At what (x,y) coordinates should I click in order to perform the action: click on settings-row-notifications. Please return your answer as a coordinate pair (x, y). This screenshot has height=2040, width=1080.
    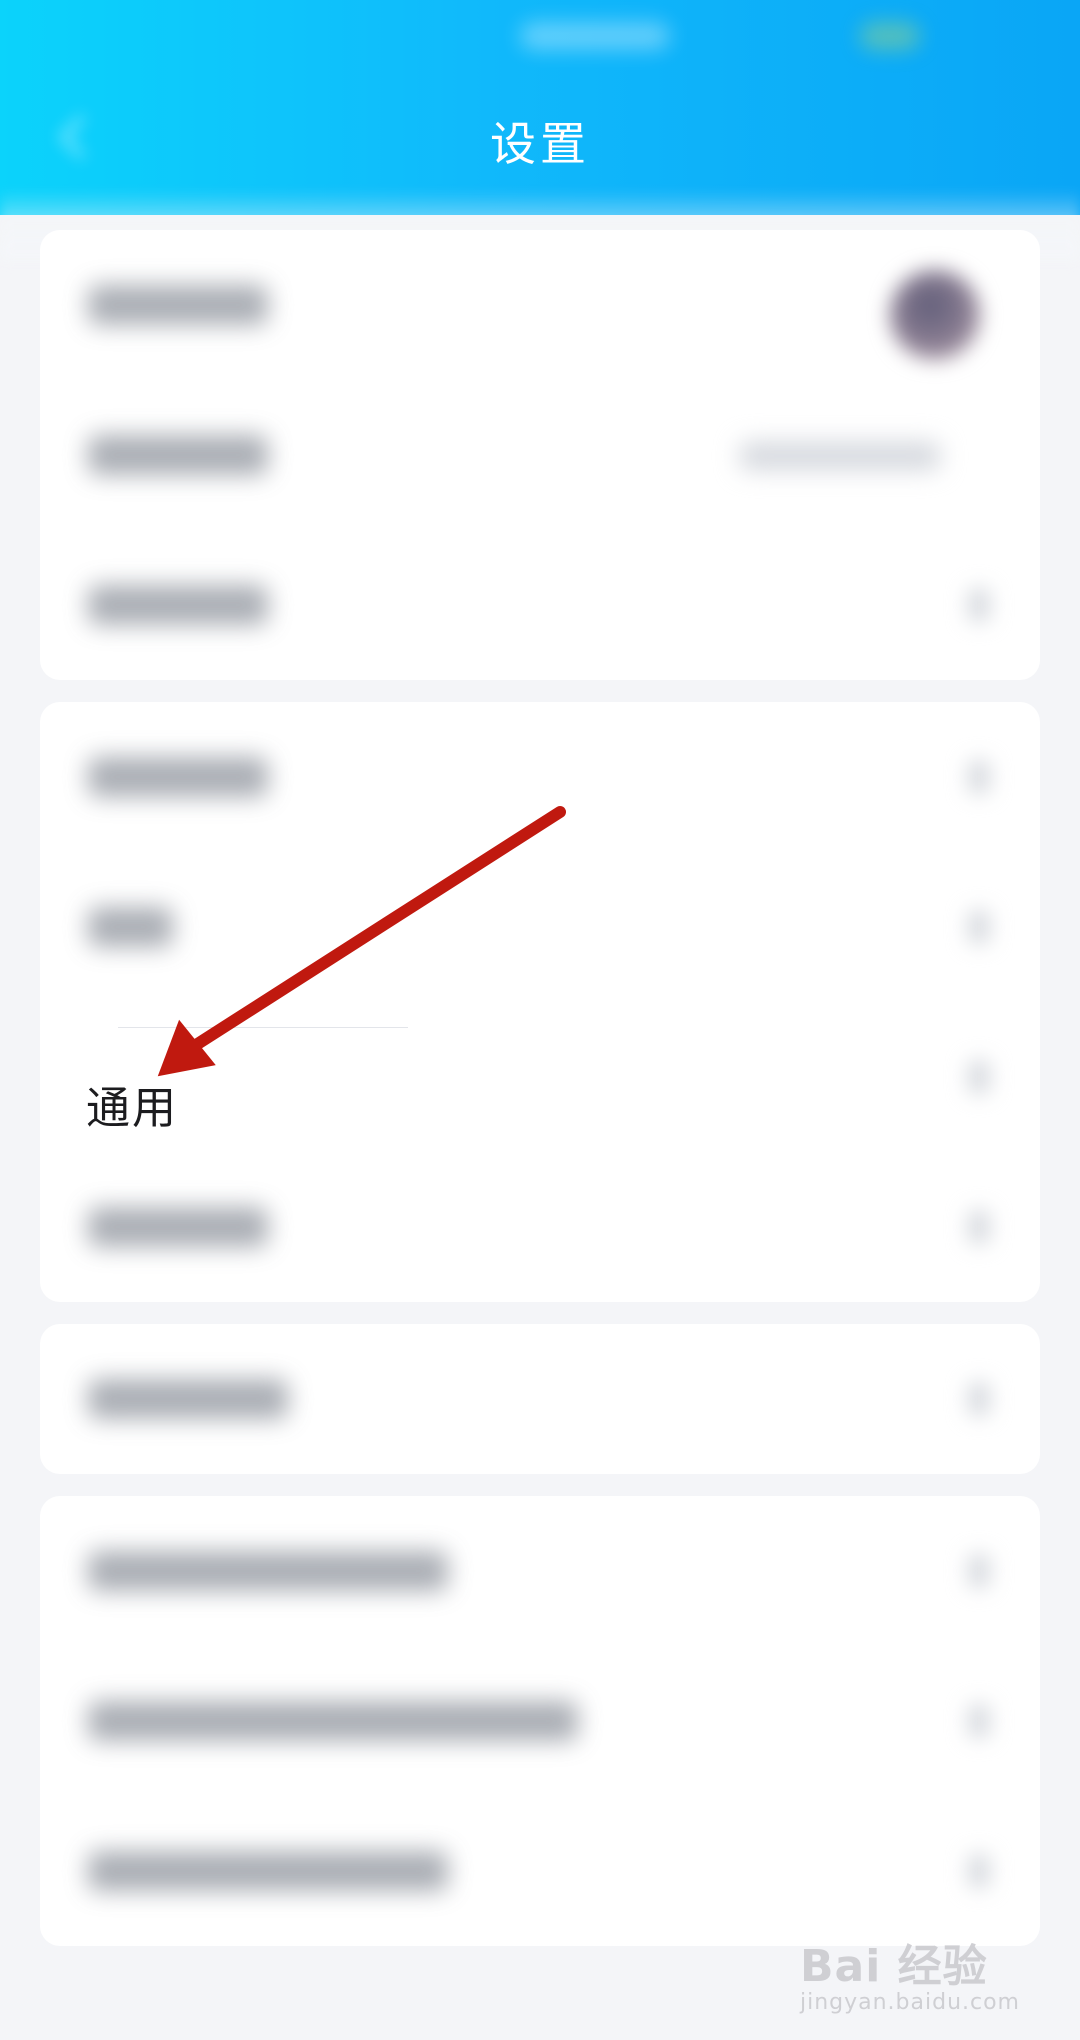
    Looking at the image, I should click on (540, 777).